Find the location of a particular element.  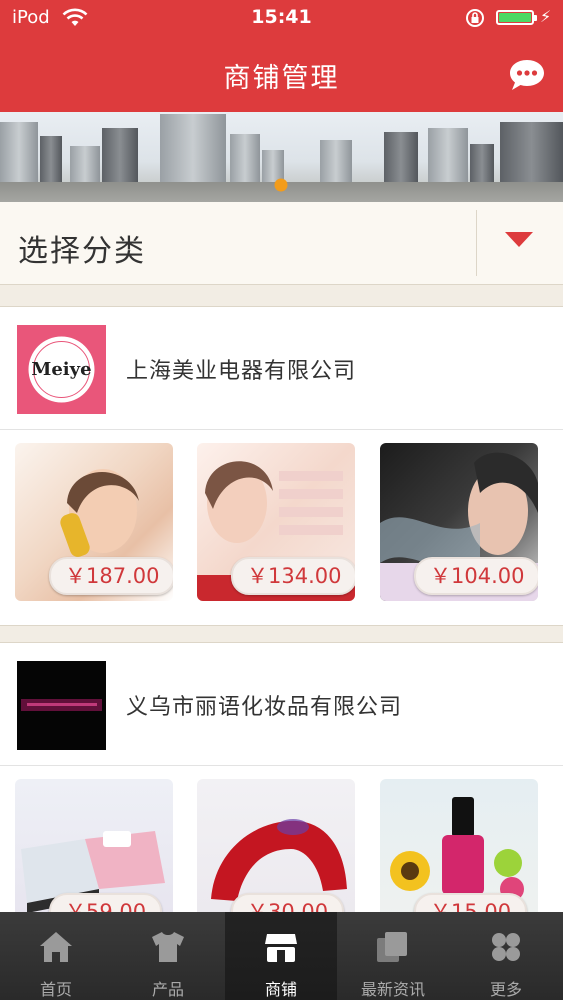

news-icon is located at coordinates (392, 947).